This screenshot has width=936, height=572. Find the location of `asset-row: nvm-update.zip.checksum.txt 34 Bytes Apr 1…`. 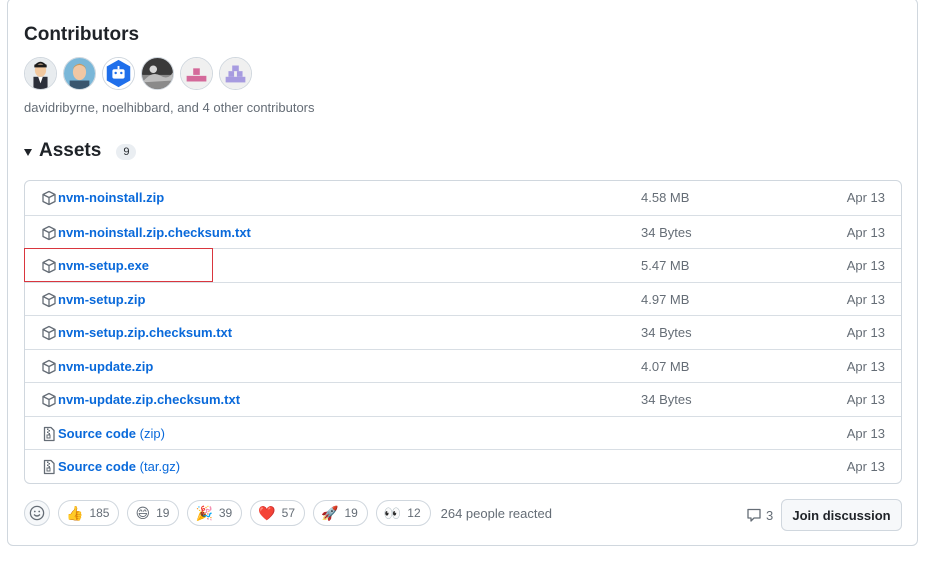

asset-row: nvm-update.zip.checksum.txt 34 Bytes Apr 1… is located at coordinates (463, 399).